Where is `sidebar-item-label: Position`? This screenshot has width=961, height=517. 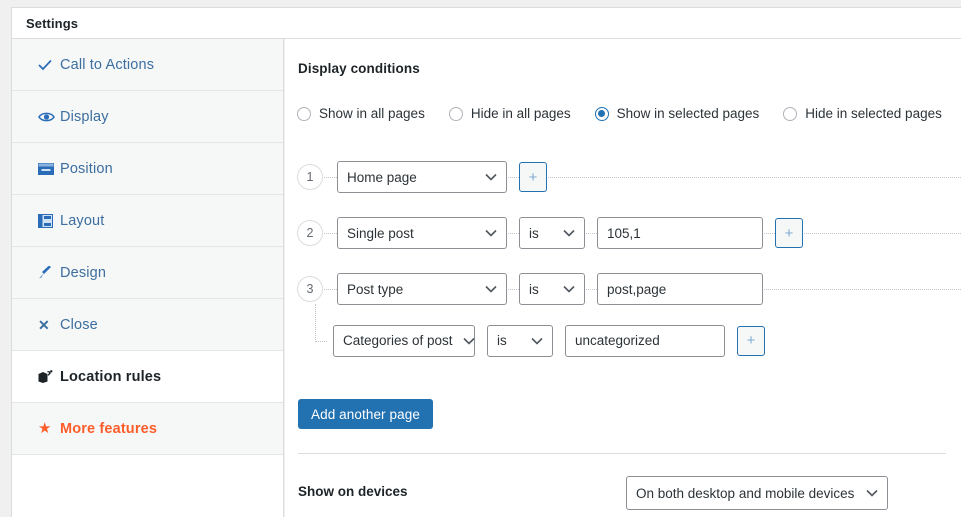
sidebar-item-label: Position is located at coordinates (86, 168).